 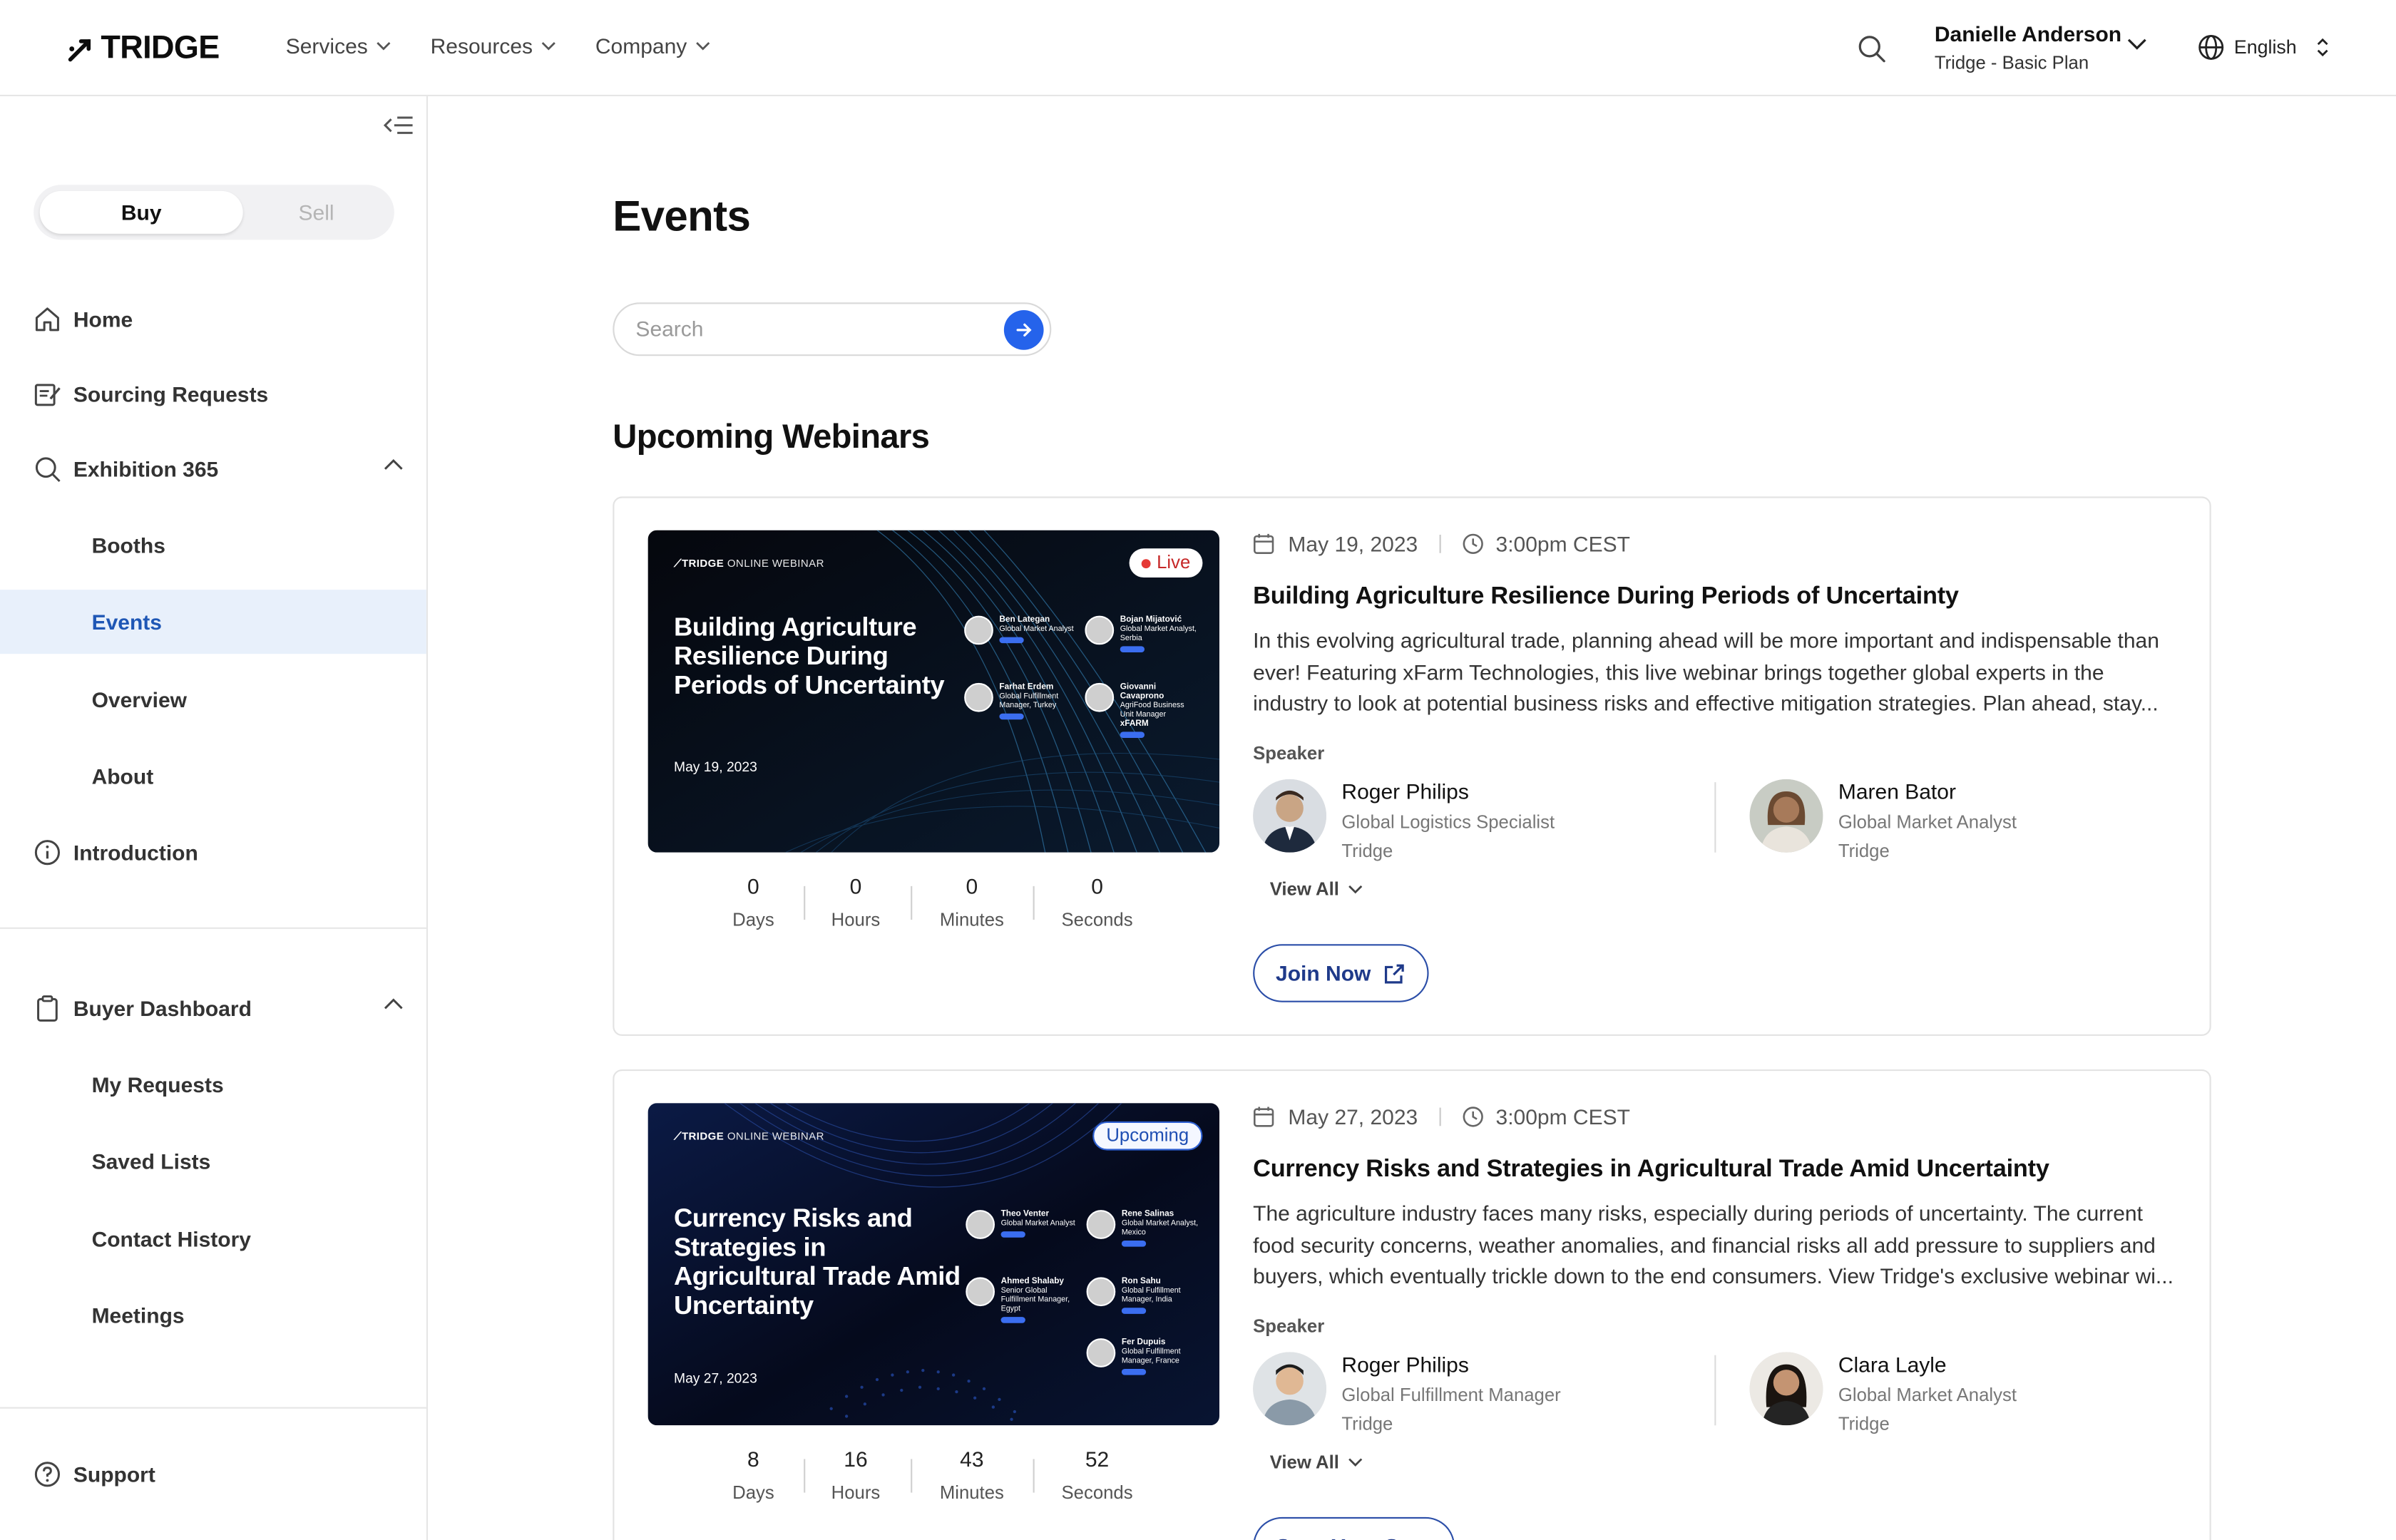 I want to click on status-badge: Upcoming, so click(x=1147, y=1136).